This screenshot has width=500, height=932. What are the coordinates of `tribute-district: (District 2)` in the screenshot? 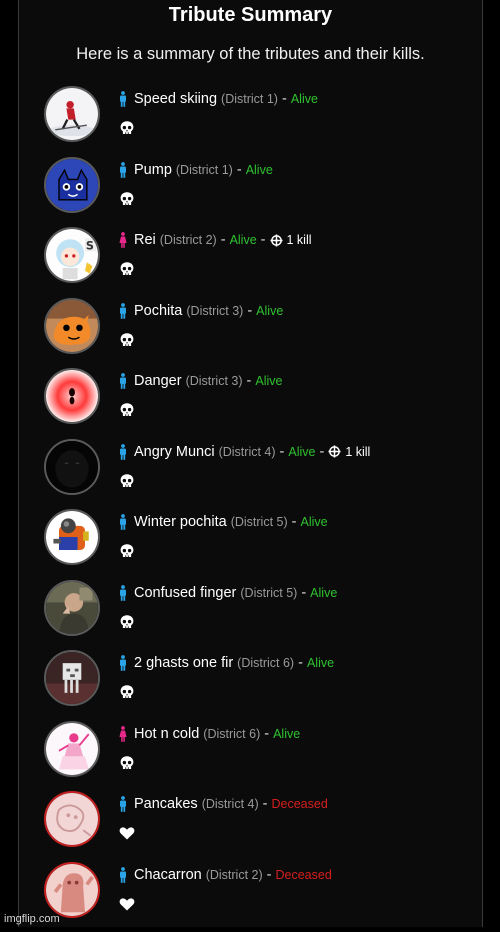 It's located at (234, 875).